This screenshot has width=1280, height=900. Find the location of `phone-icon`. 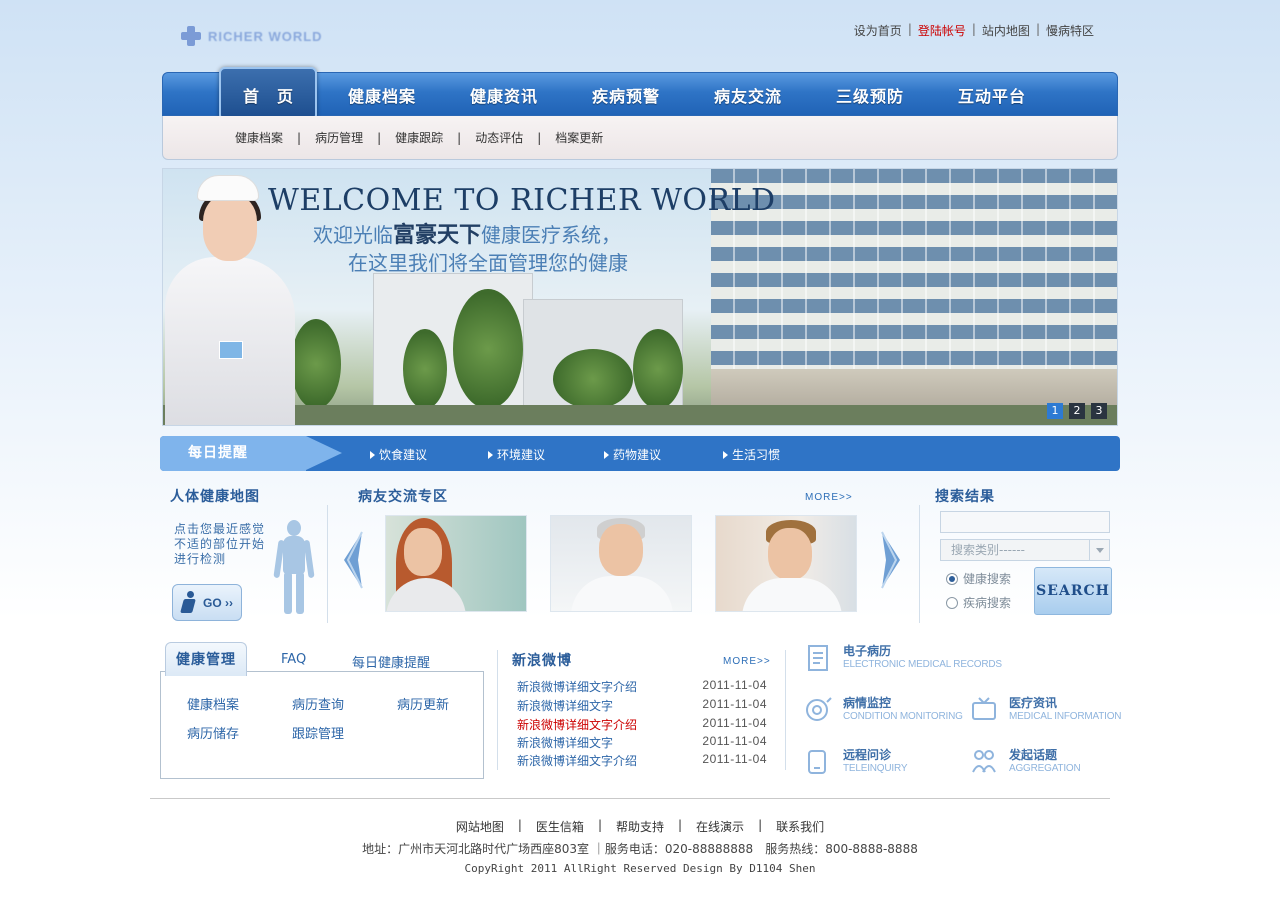

phone-icon is located at coordinates (819, 762).